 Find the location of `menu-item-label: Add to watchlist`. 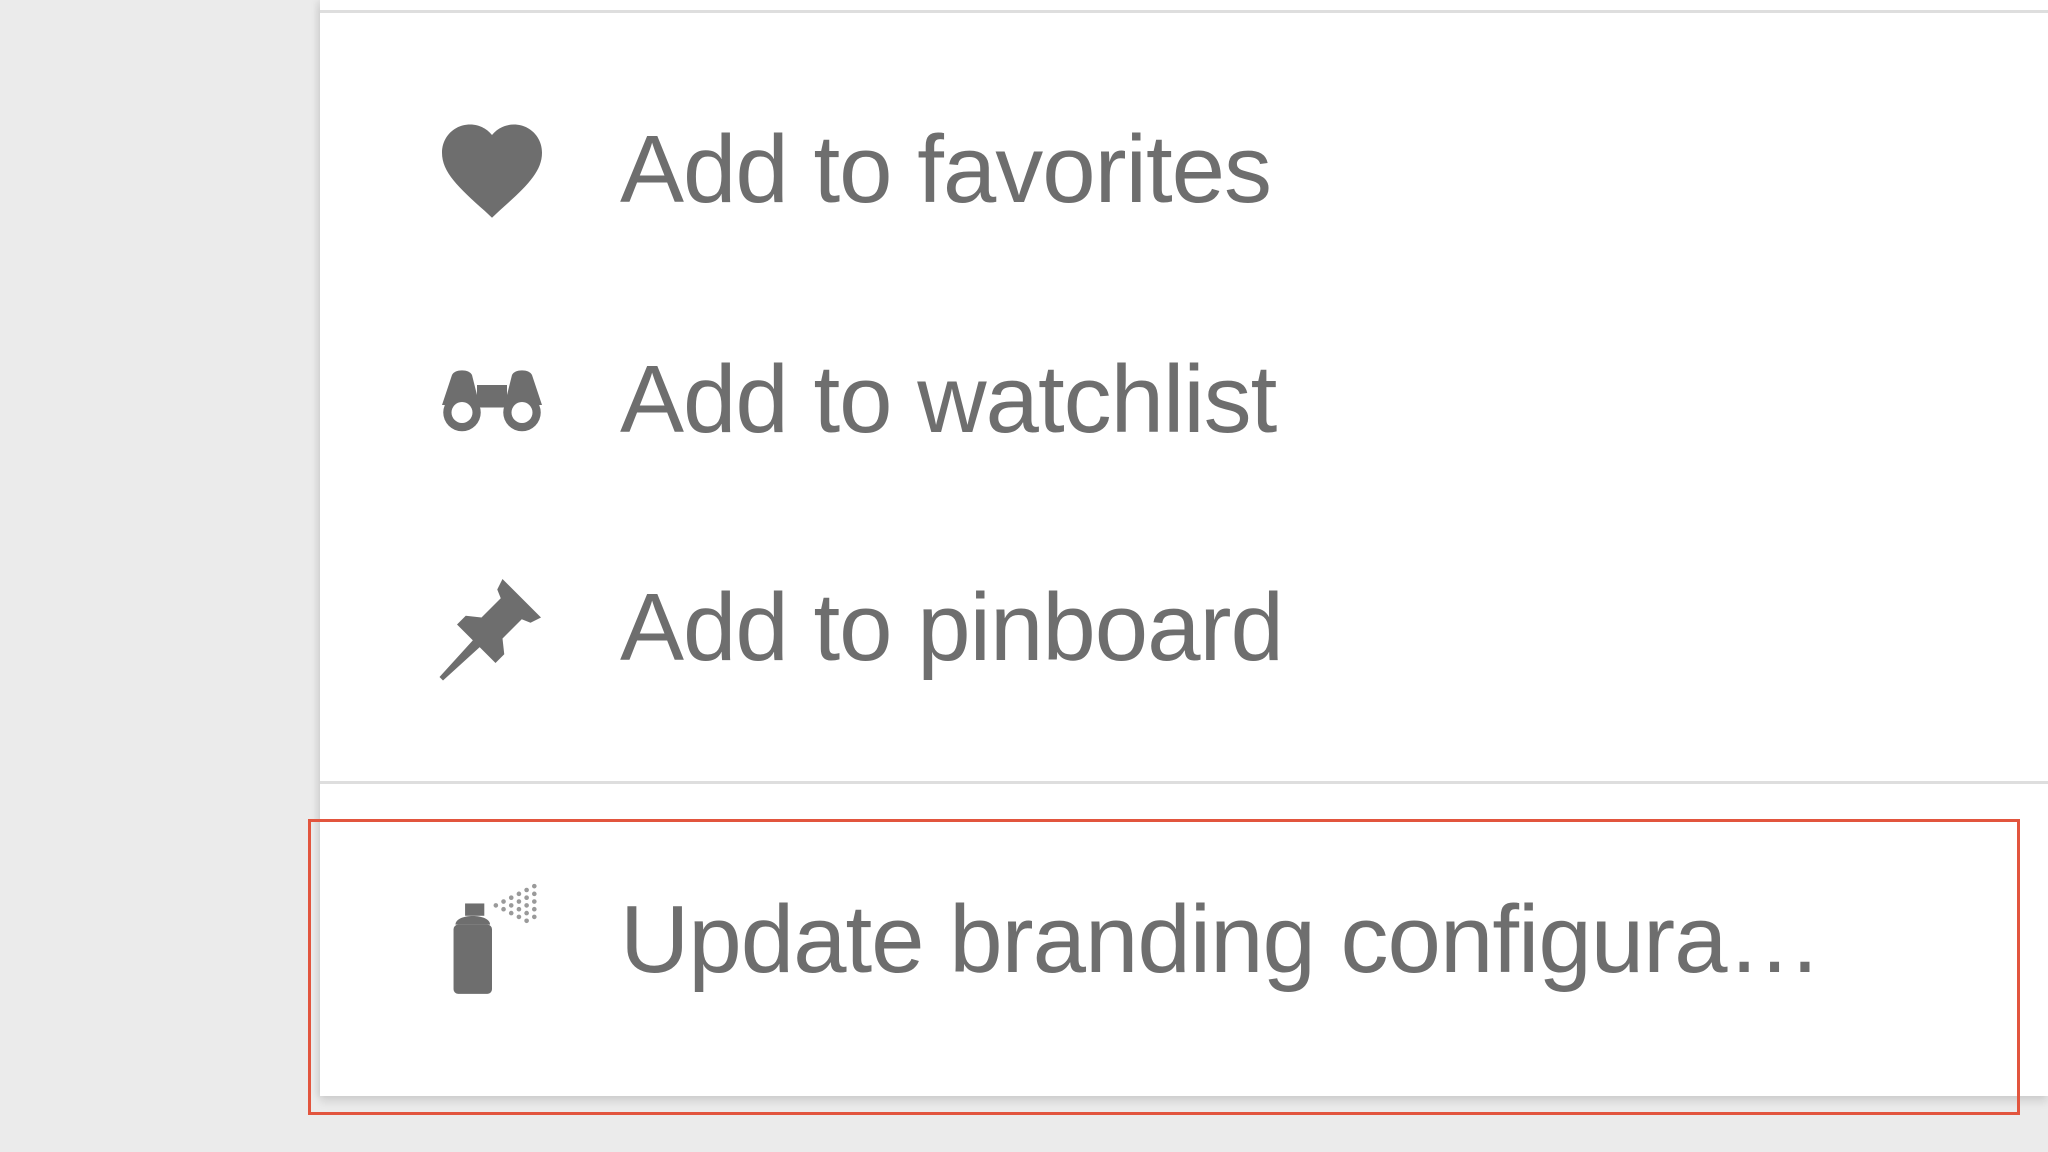

menu-item-label: Add to watchlist is located at coordinates (948, 399).